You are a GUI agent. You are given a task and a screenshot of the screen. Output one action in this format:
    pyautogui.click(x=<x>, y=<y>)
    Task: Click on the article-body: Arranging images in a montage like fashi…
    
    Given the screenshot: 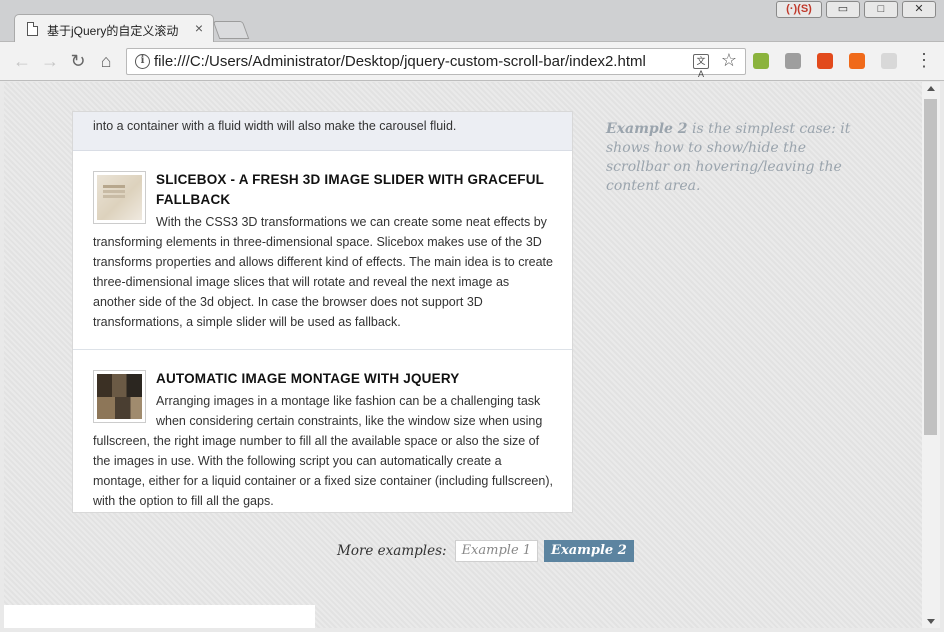 What is the action you would take?
    pyautogui.click(x=323, y=451)
    